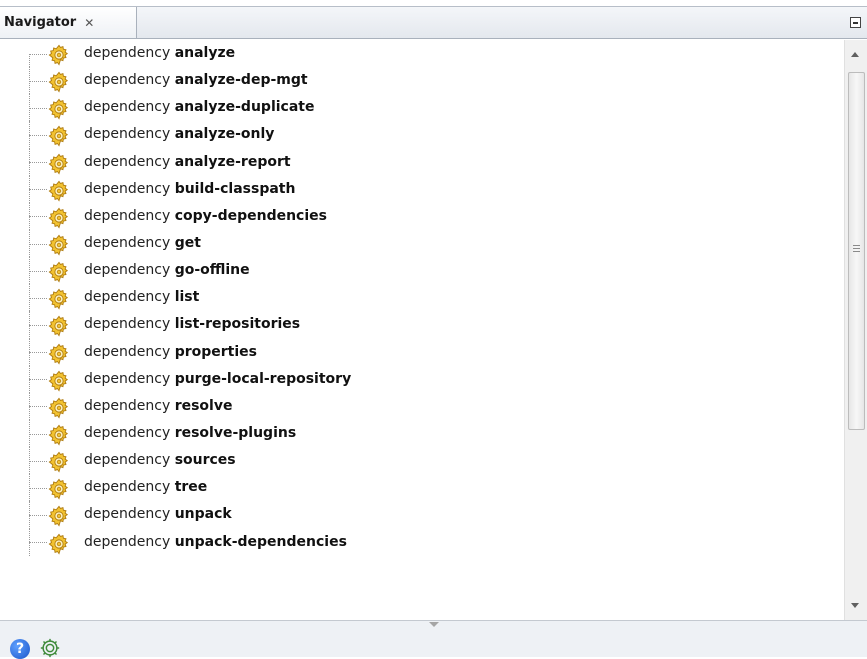 Image resolution: width=867 pixels, height=659 pixels. I want to click on tree-item-label: dependency analyze, so click(159, 53).